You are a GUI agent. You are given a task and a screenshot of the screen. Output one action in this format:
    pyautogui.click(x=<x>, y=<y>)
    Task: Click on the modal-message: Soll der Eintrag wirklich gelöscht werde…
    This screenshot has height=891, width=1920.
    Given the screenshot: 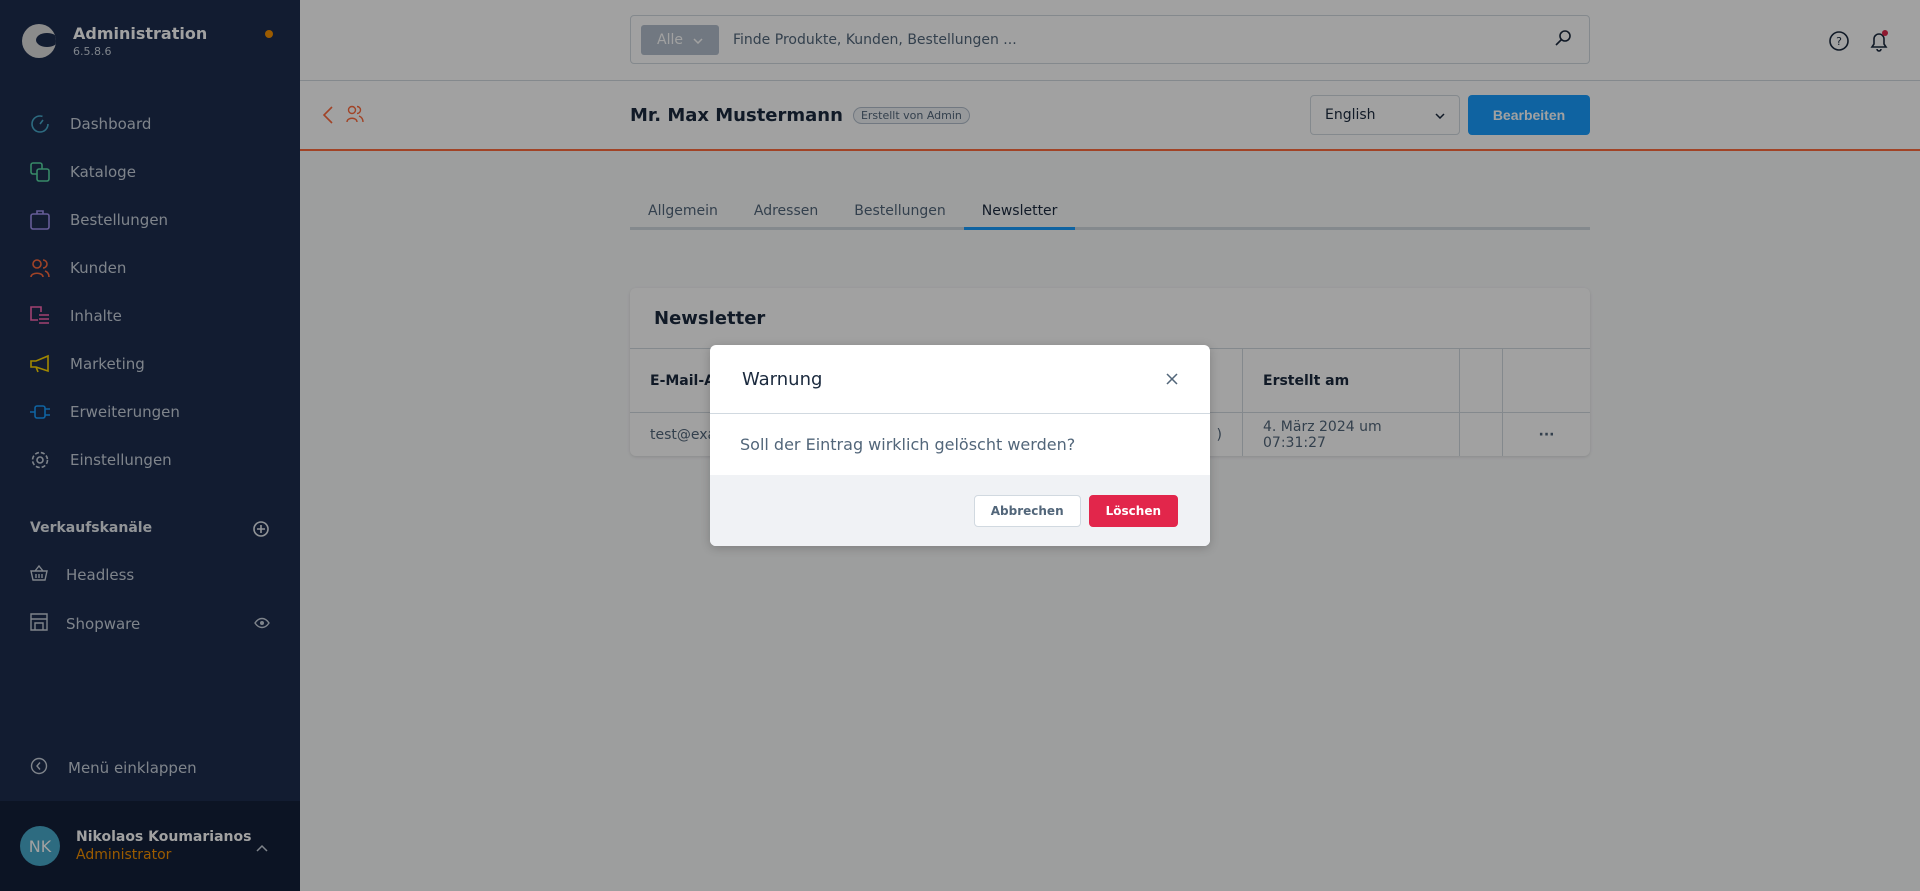 What is the action you would take?
    pyautogui.click(x=908, y=444)
    